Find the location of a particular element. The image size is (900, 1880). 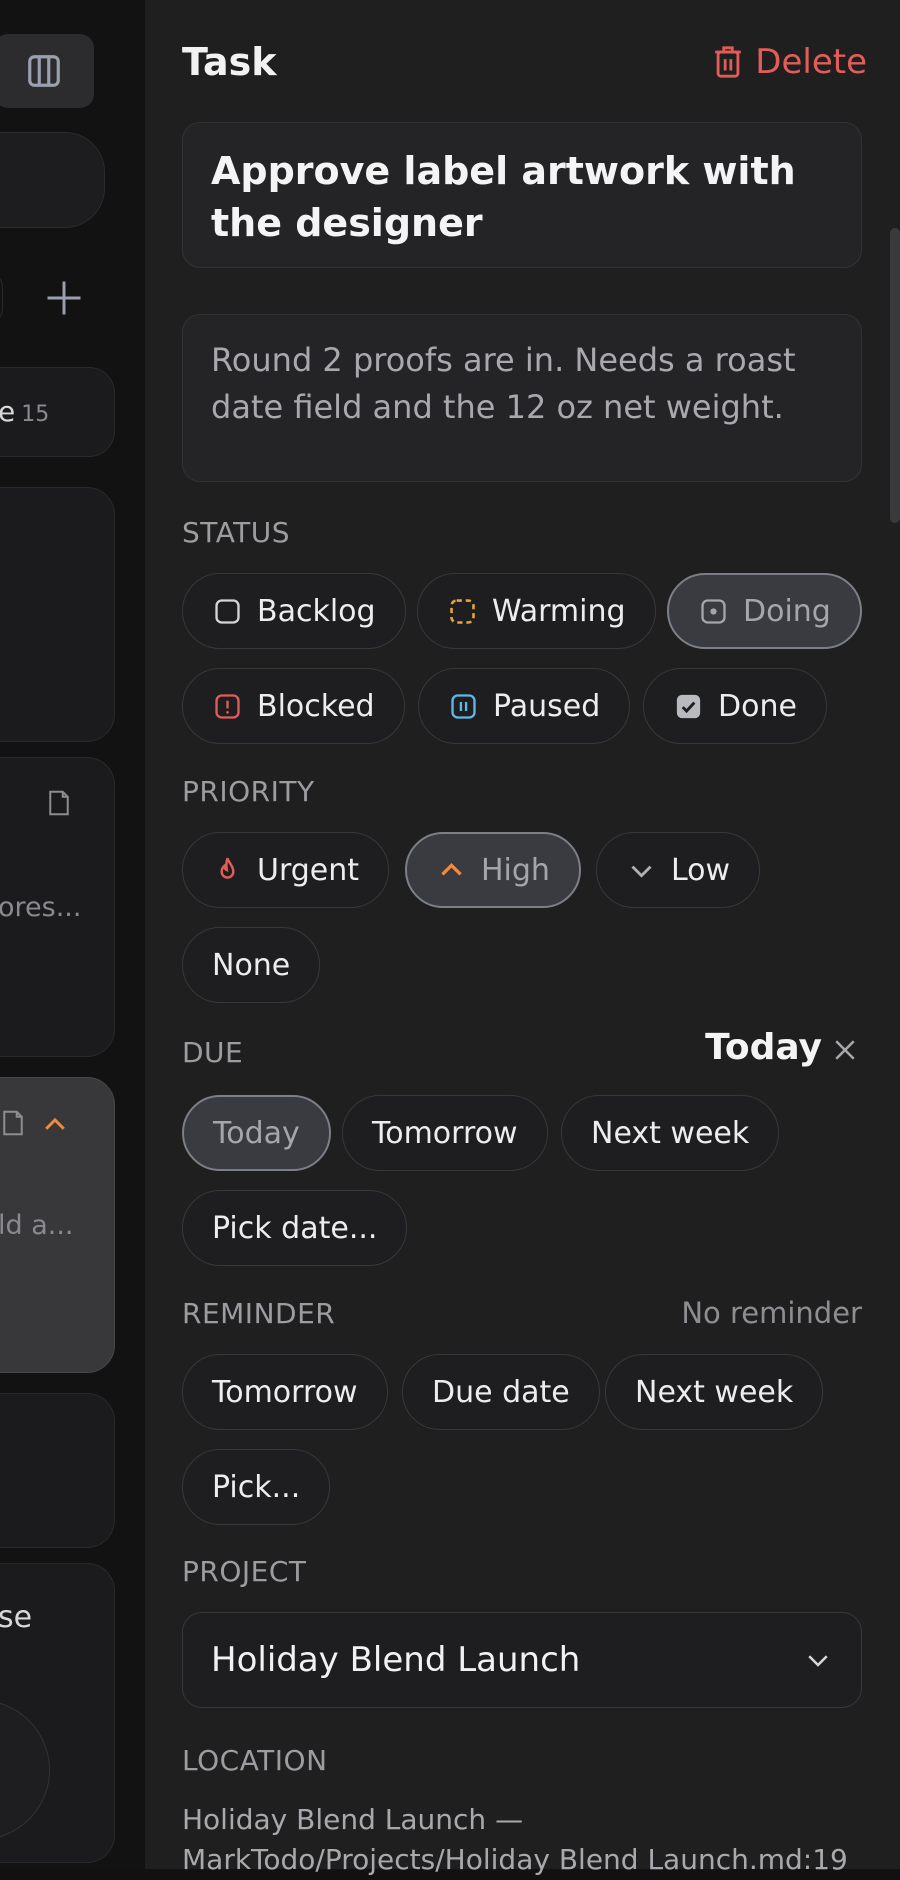

reminder-next-week-chip: Next week is located at coordinates (714, 1392).